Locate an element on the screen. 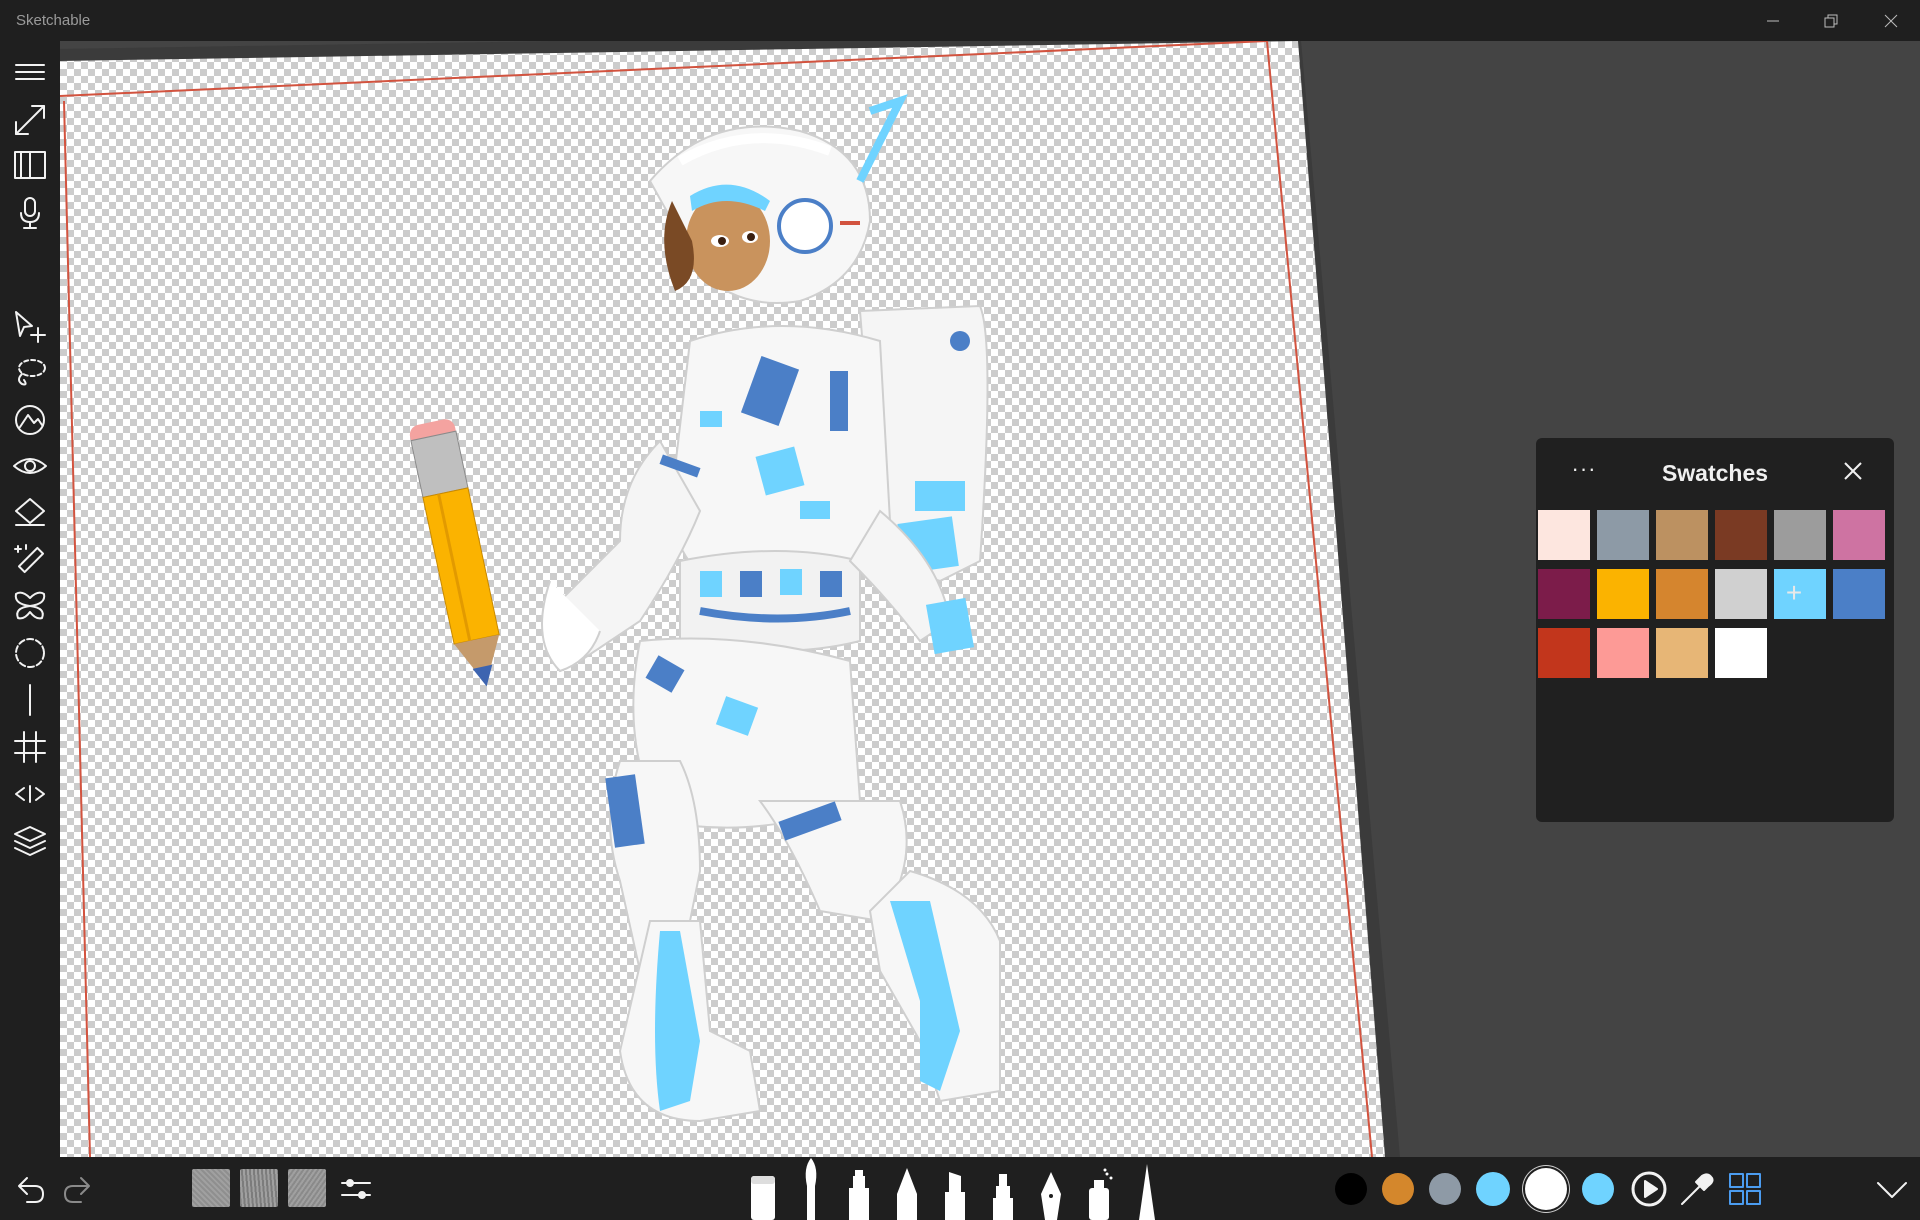 The height and width of the screenshot is (1220, 1920). fill-shape-icon is located at coordinates (30, 420).